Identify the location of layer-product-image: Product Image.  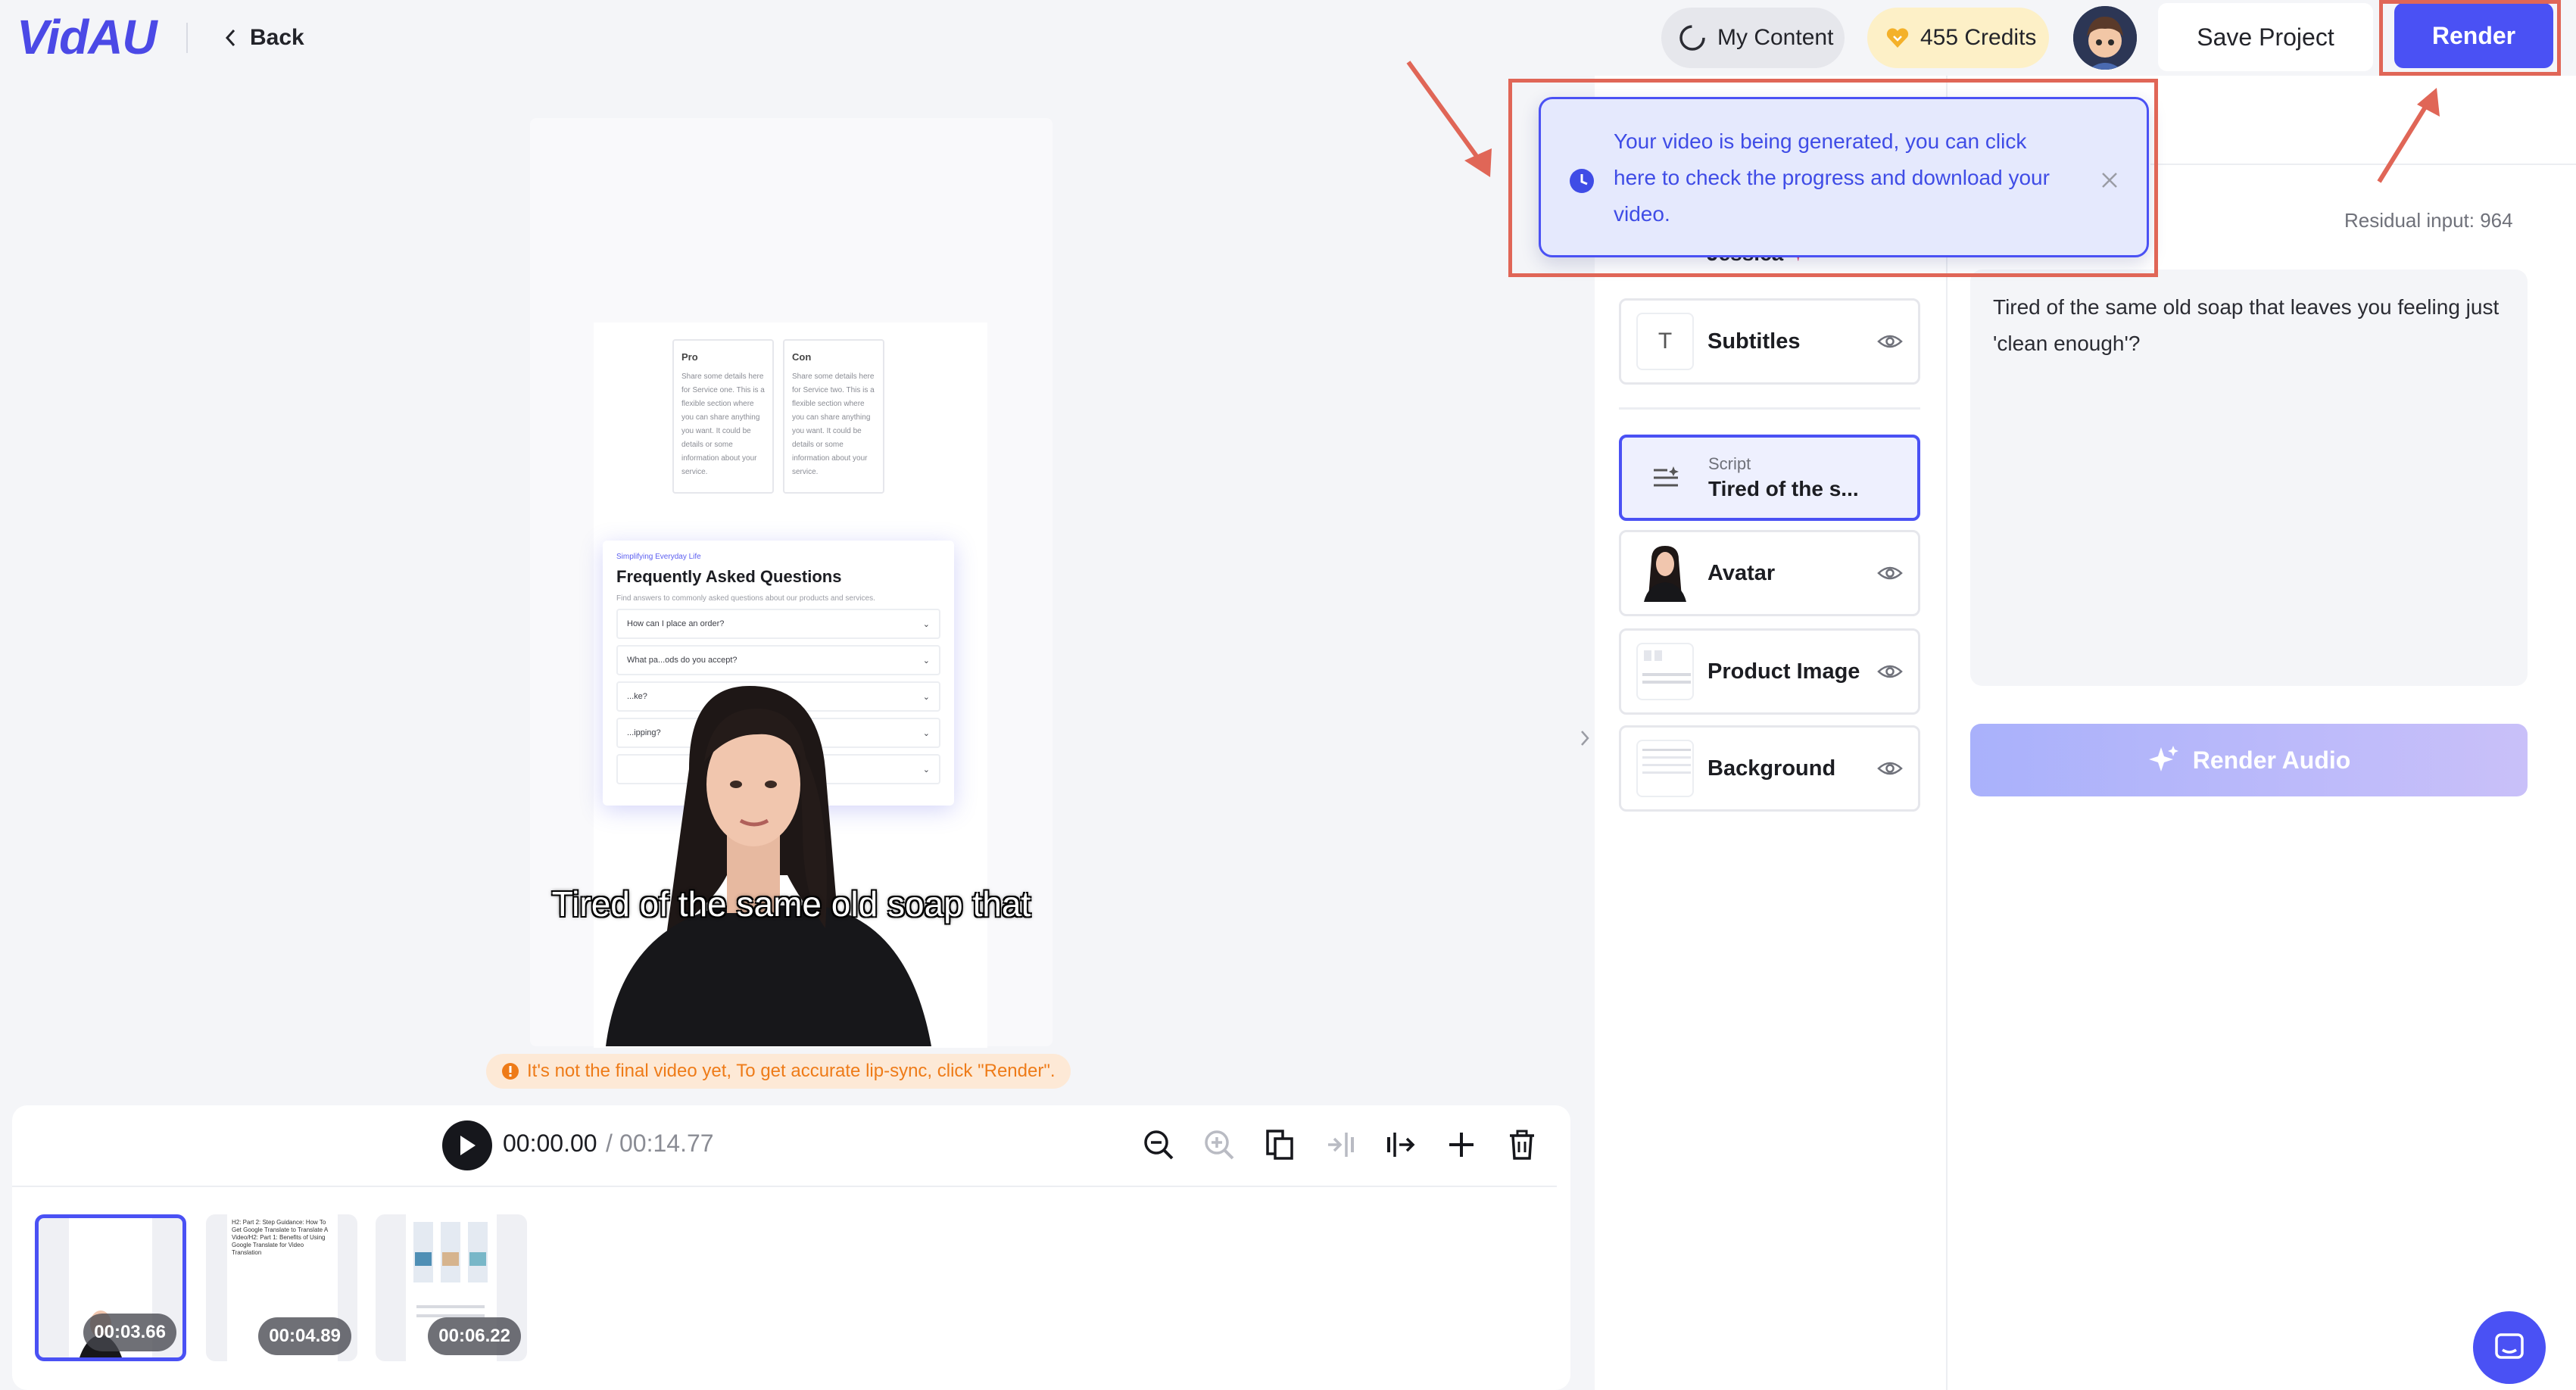
(1769, 671).